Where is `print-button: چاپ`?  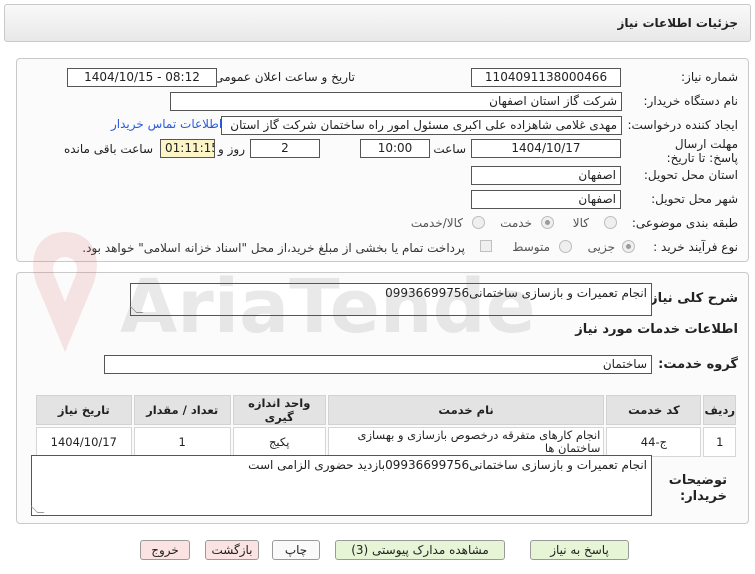 print-button: چاپ is located at coordinates (296, 550).